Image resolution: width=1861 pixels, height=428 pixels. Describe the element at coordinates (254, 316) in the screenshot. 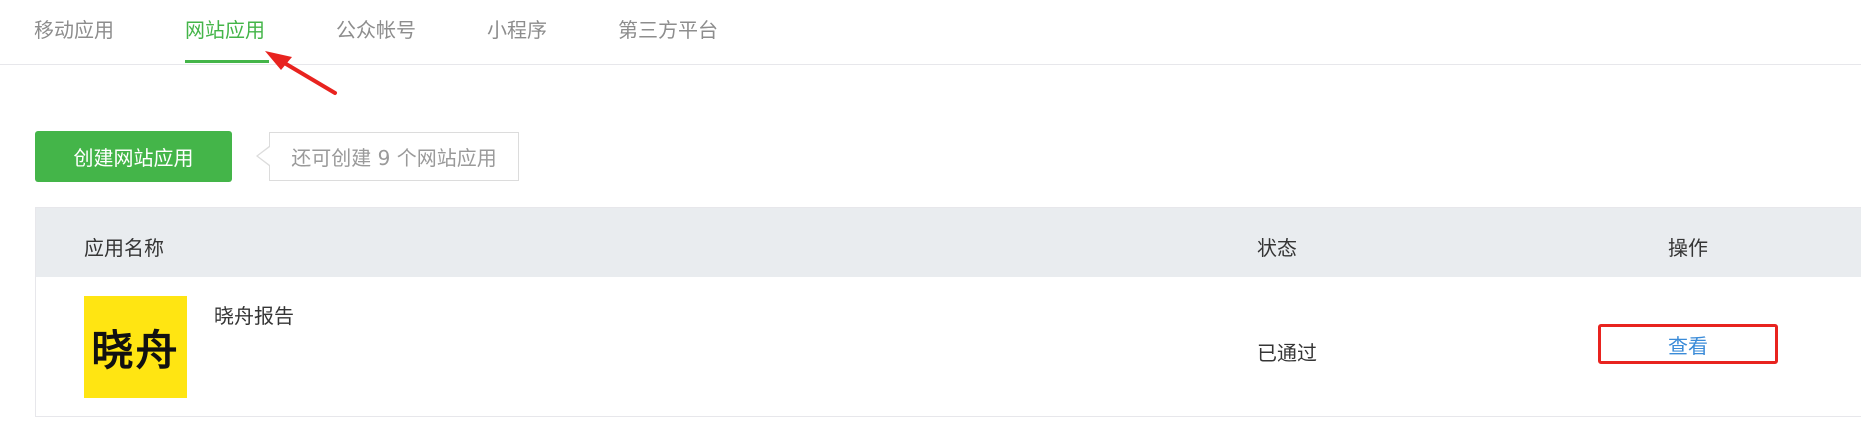

I see `app-name: 晓舟报告` at that location.